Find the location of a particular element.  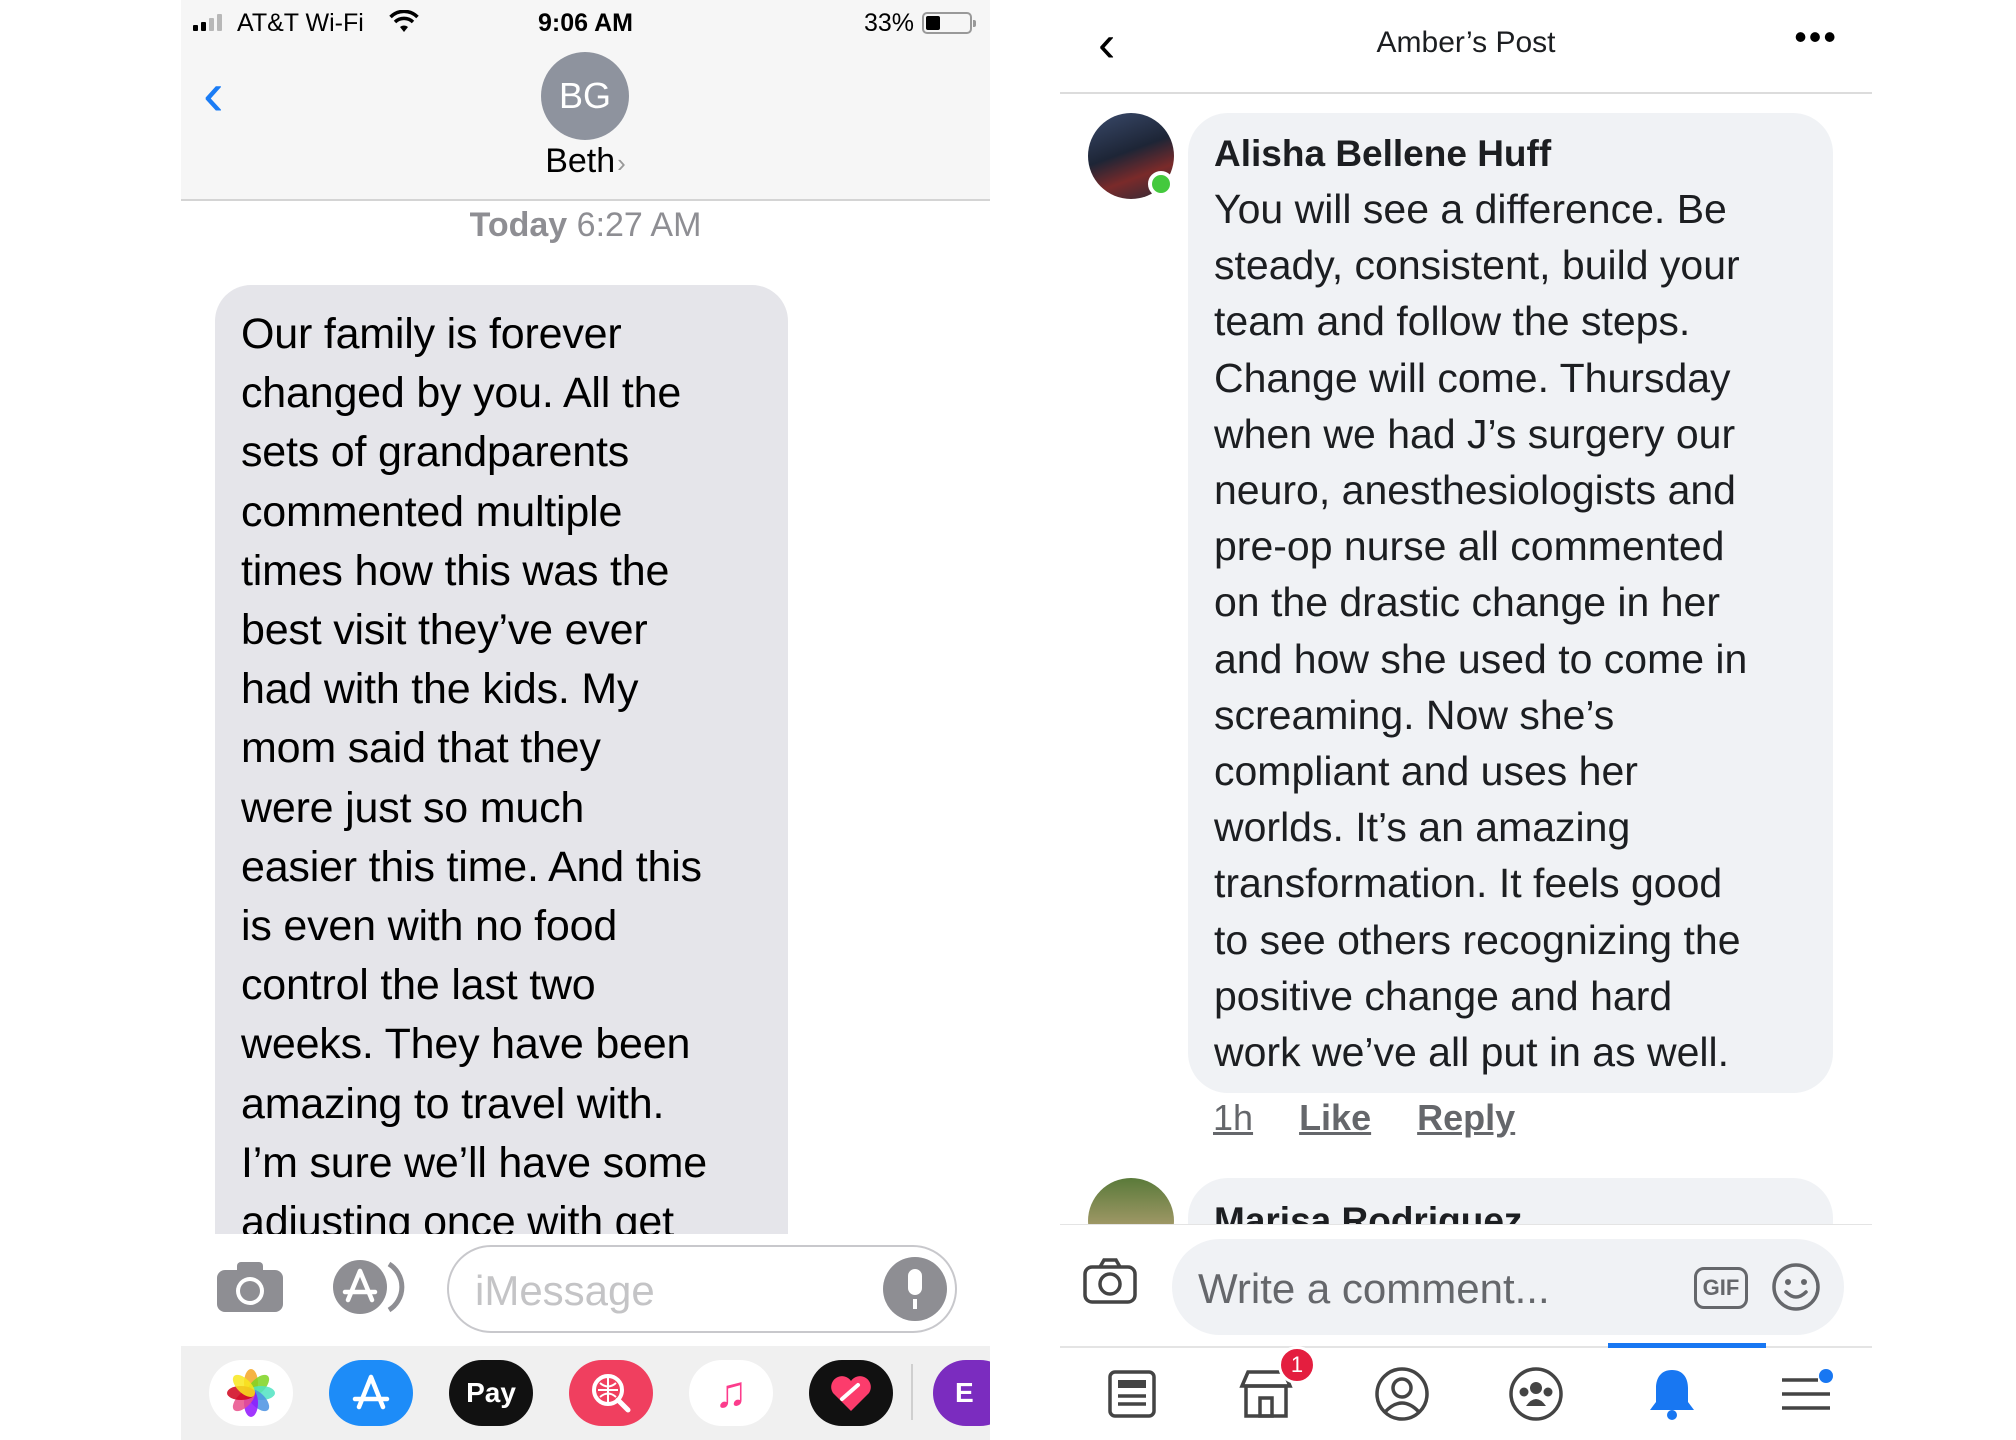

comment-author: Alisha Bellene Huff is located at coordinates (1510, 154).